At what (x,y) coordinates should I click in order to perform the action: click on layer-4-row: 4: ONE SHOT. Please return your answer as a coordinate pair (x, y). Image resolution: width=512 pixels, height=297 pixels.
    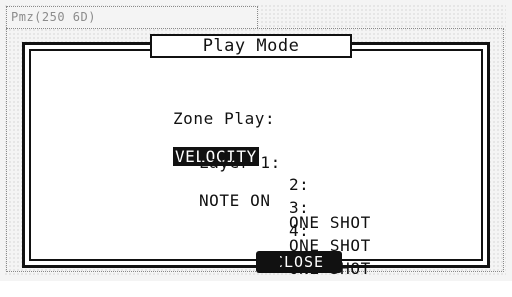
    Looking at the image, I should click on (309, 249).